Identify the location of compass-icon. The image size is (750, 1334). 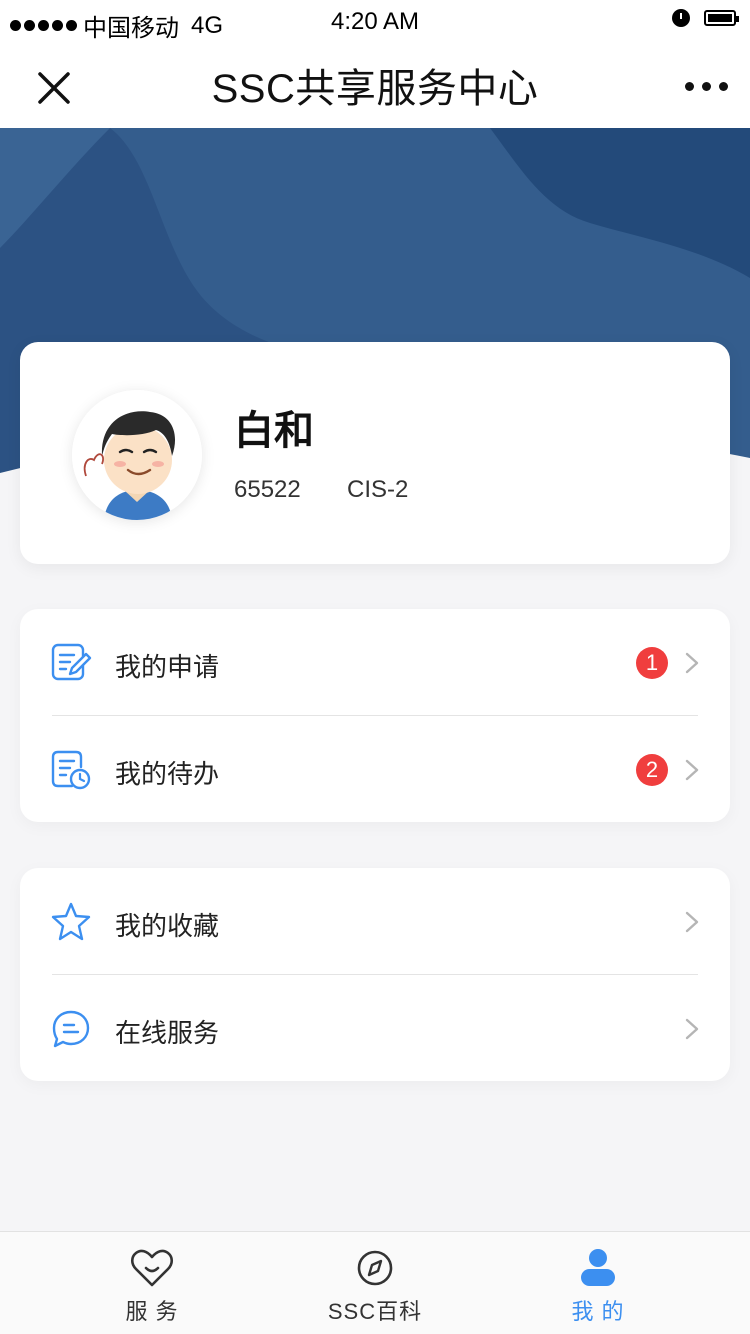
(375, 1268).